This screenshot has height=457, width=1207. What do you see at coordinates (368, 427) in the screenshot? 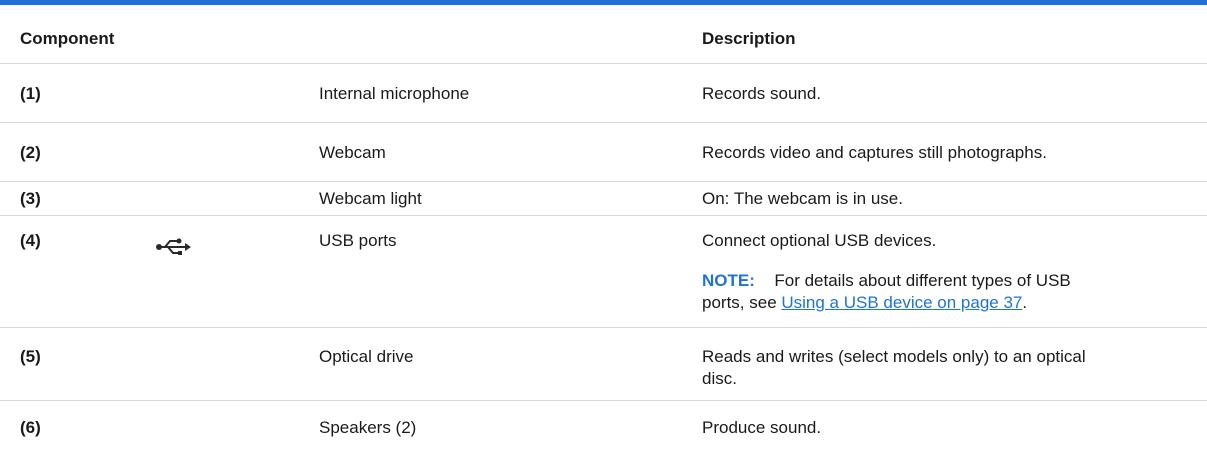
I see `component-name: Speakers (2)` at bounding box center [368, 427].